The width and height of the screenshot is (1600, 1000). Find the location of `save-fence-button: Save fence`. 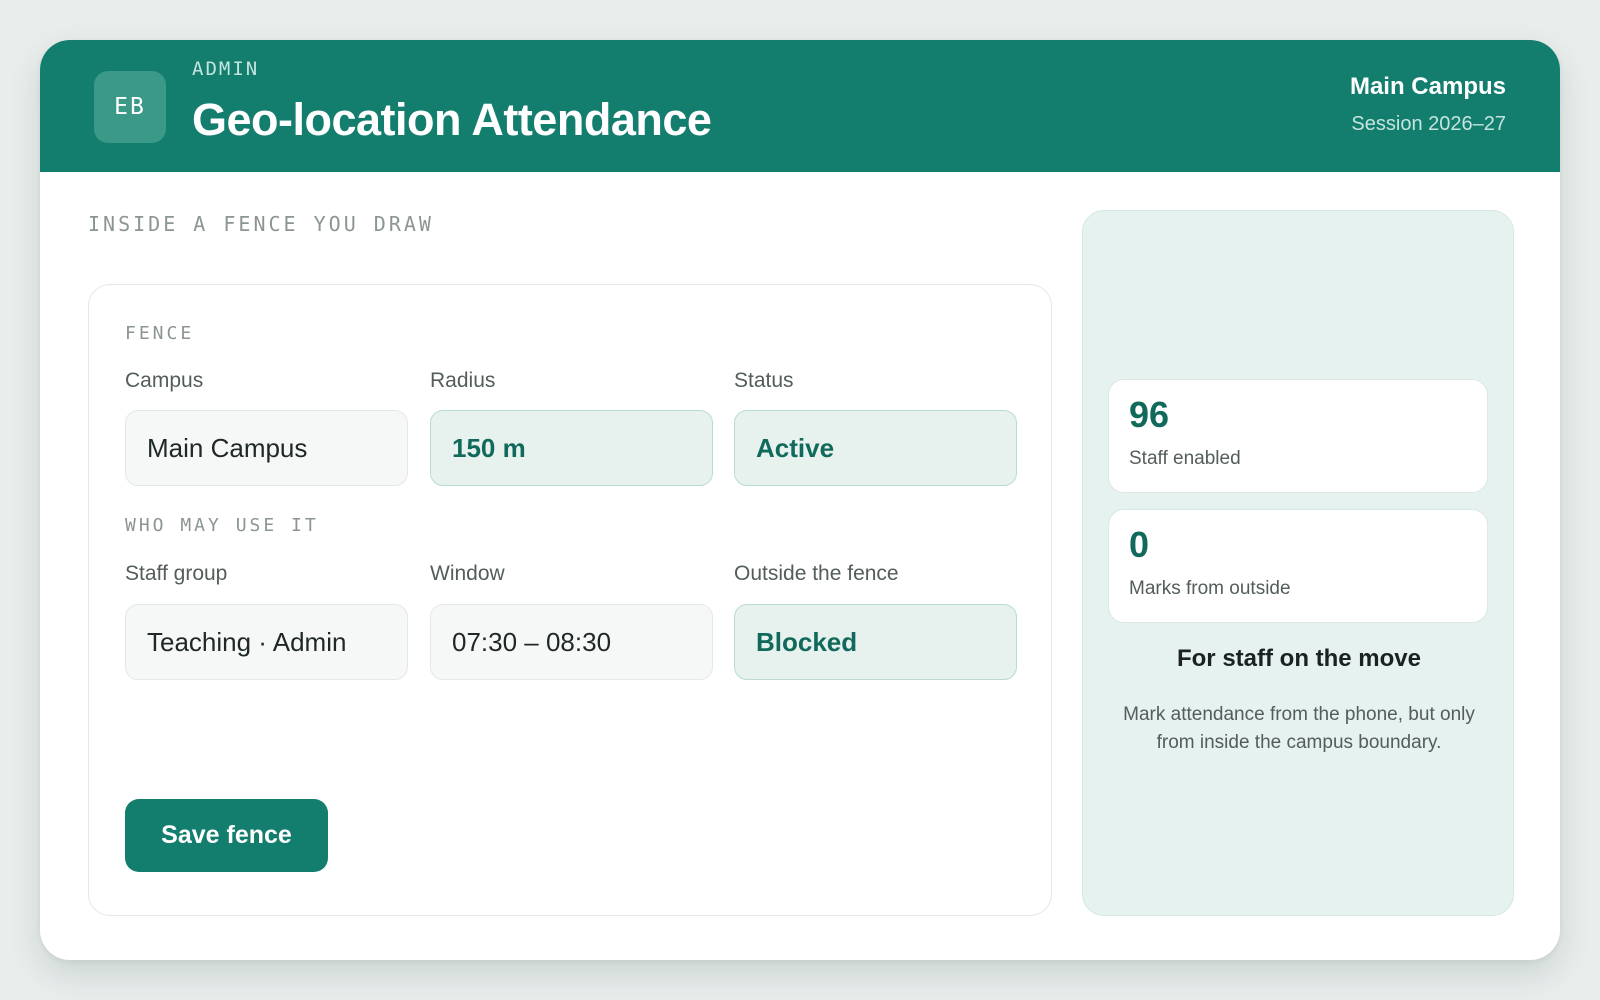

save-fence-button: Save fence is located at coordinates (226, 835).